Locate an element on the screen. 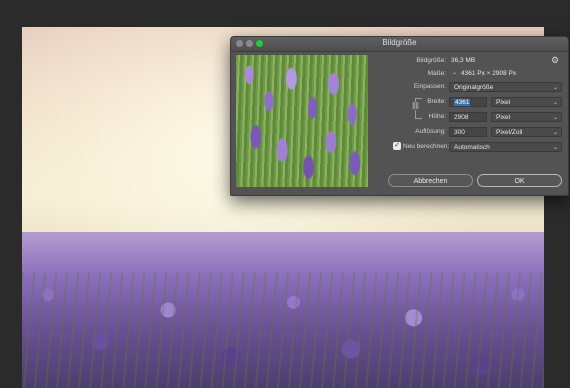 The image size is (570, 388). resample-select: Automatisch ⌄ is located at coordinates (505, 147).